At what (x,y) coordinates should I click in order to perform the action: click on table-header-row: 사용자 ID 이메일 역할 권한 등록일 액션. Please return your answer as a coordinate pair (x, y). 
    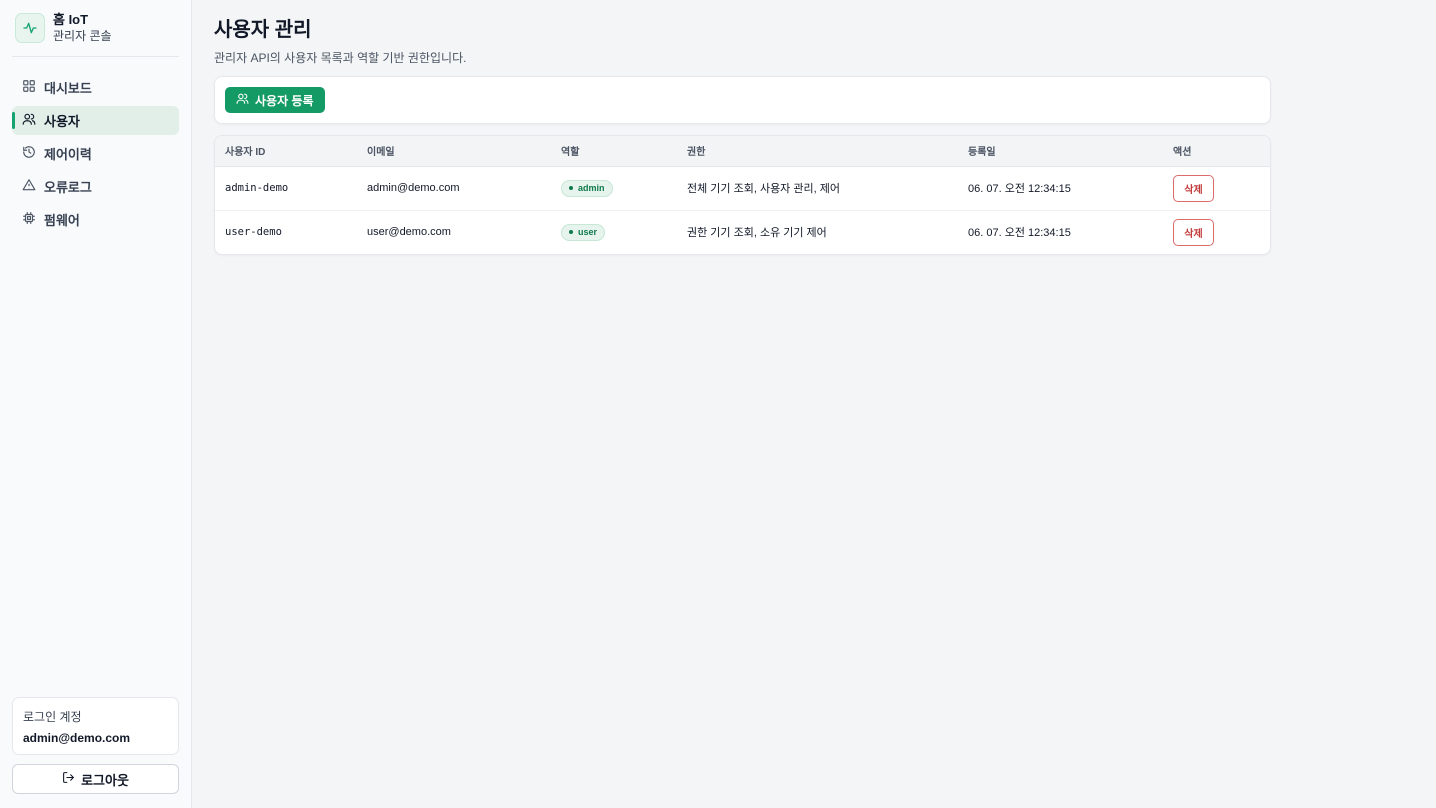
    Looking at the image, I should click on (742, 151).